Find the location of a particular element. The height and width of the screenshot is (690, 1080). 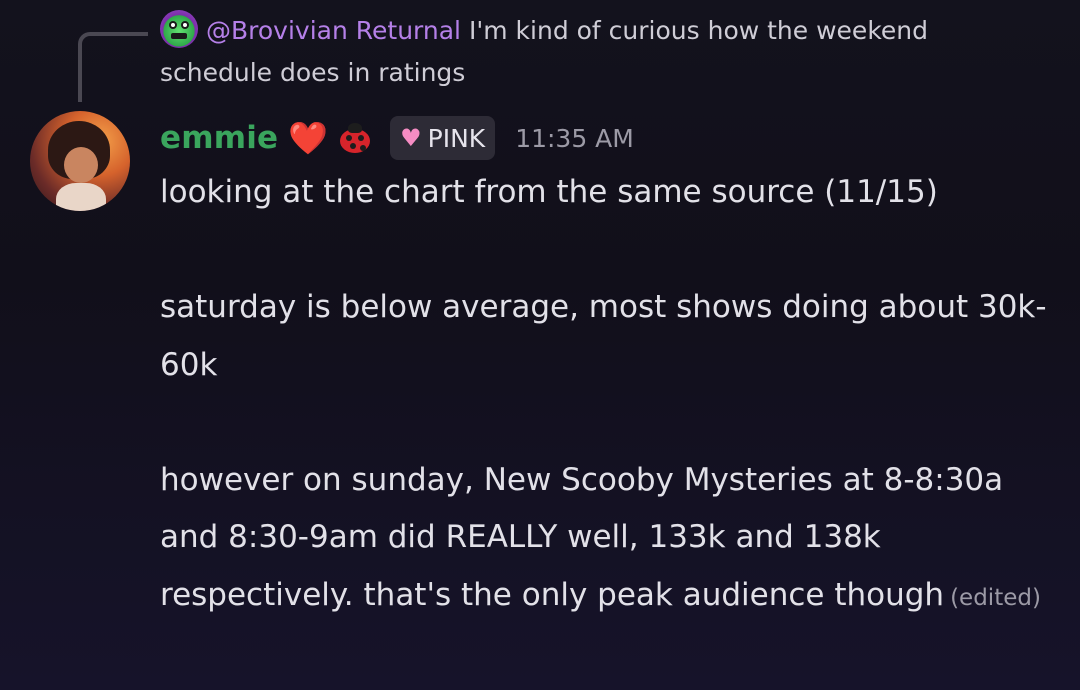

heart-icon: ❤️ is located at coordinates (308, 138).